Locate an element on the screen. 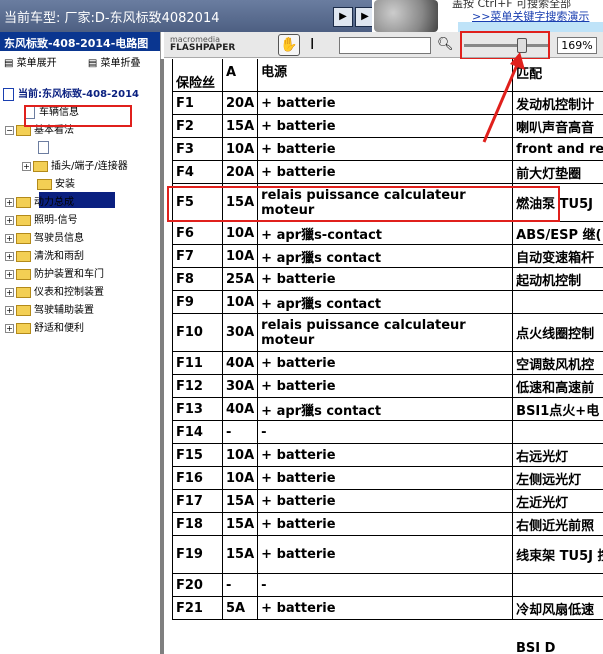 The height and width of the screenshot is (654, 603). fuse-id-cell: F16 is located at coordinates (197, 478).